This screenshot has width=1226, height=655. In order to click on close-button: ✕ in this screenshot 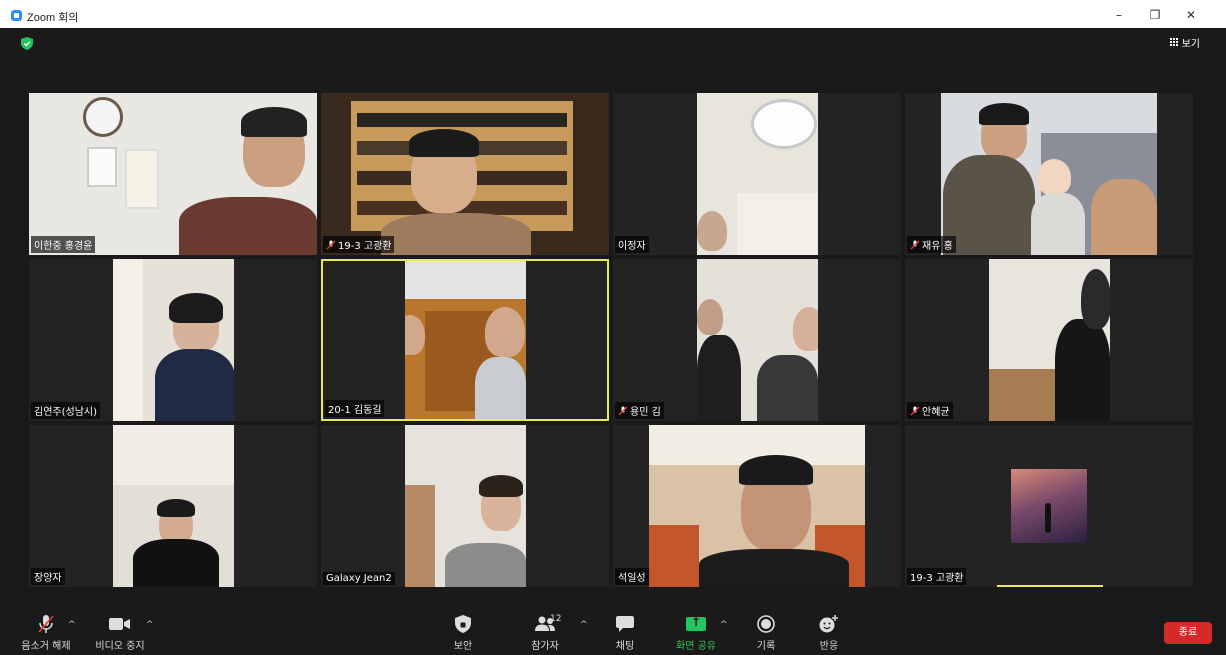, I will do `click(1191, 15)`.